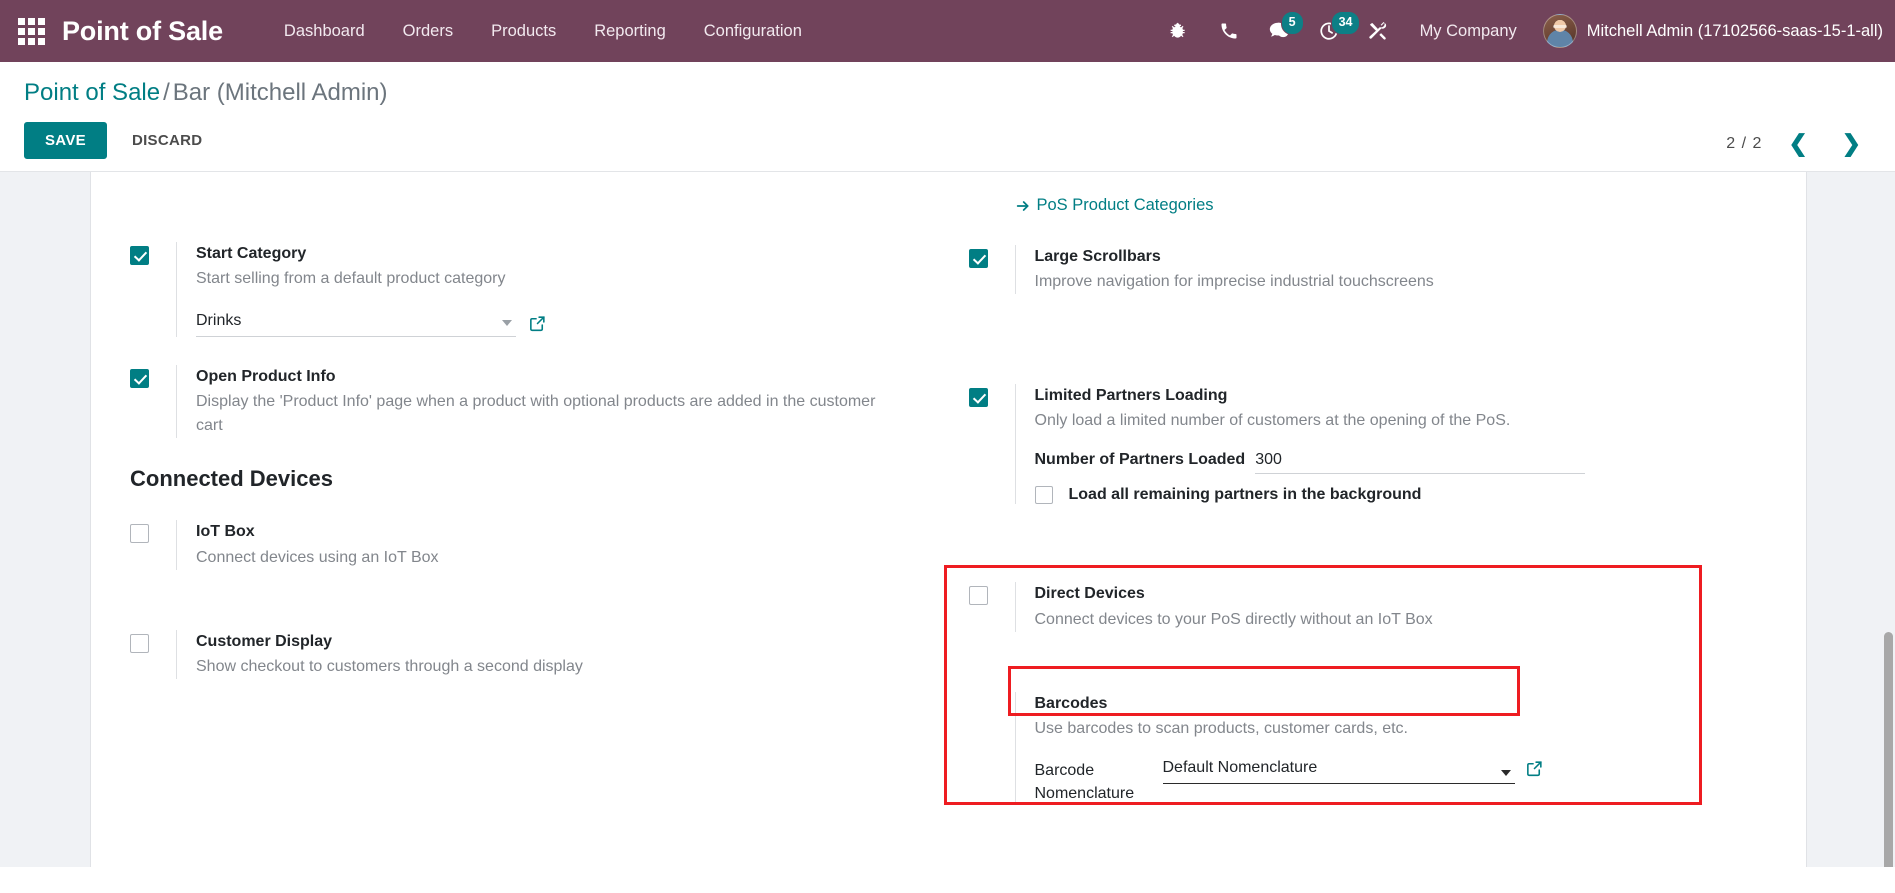 This screenshot has height=893, width=1895. I want to click on bug-icon, so click(1179, 31).